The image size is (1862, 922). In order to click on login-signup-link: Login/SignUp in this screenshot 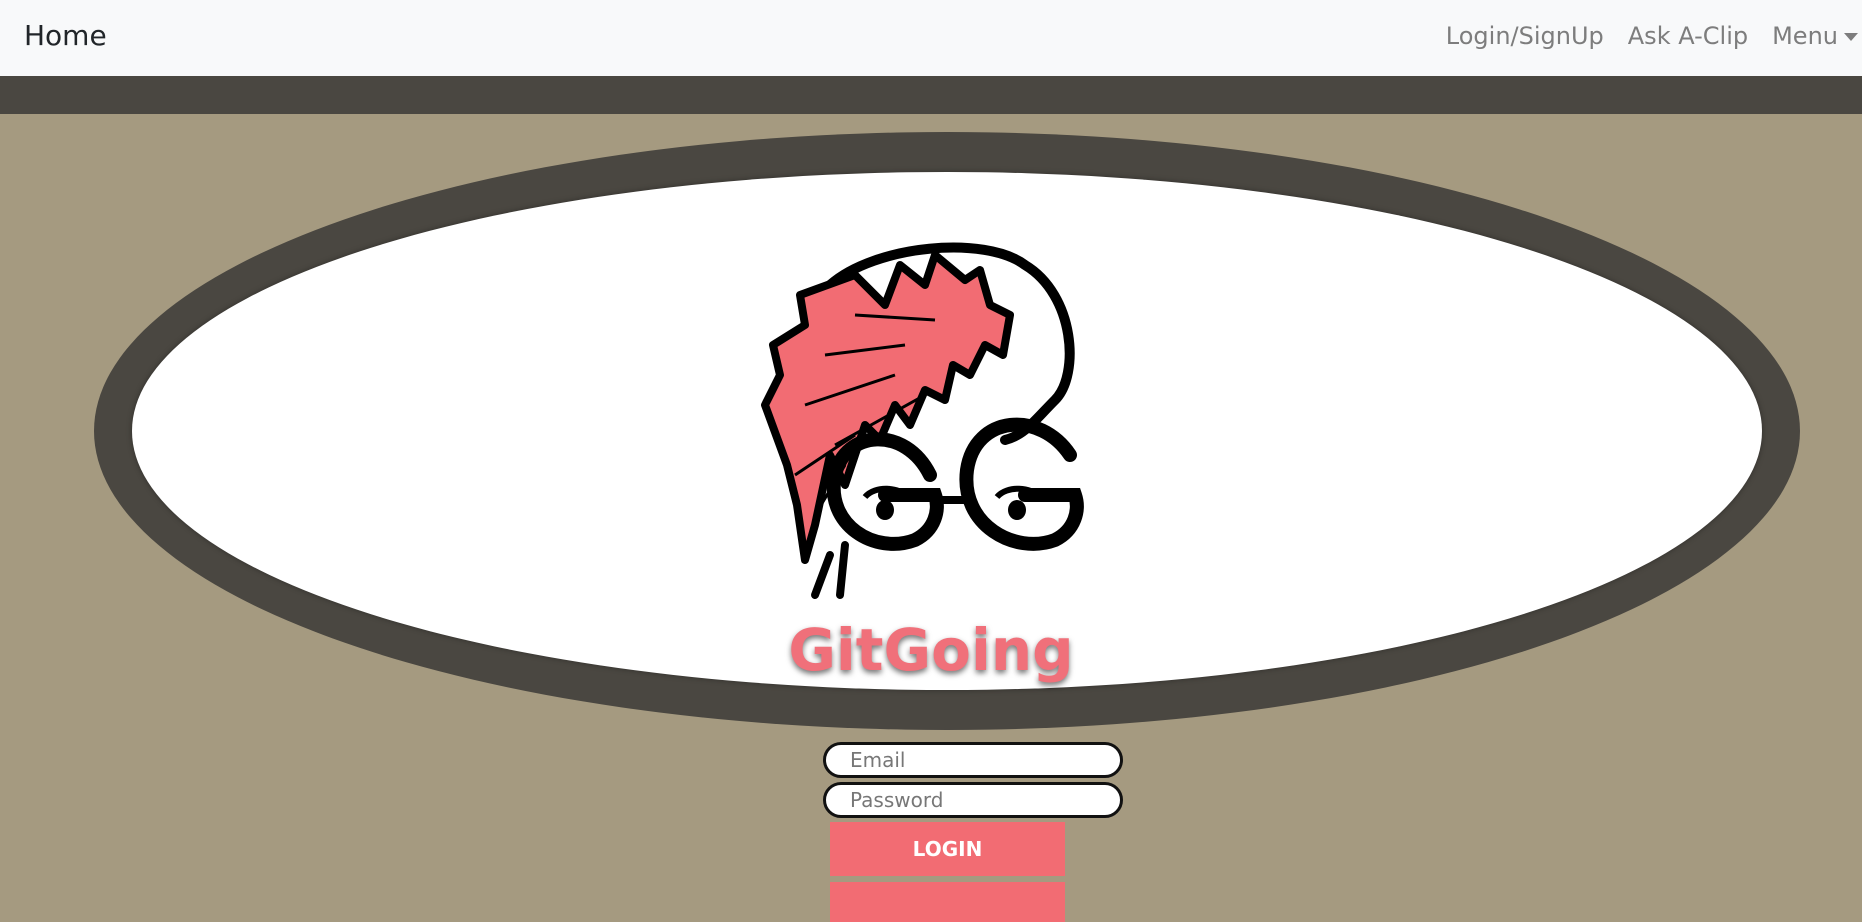, I will do `click(1525, 36)`.